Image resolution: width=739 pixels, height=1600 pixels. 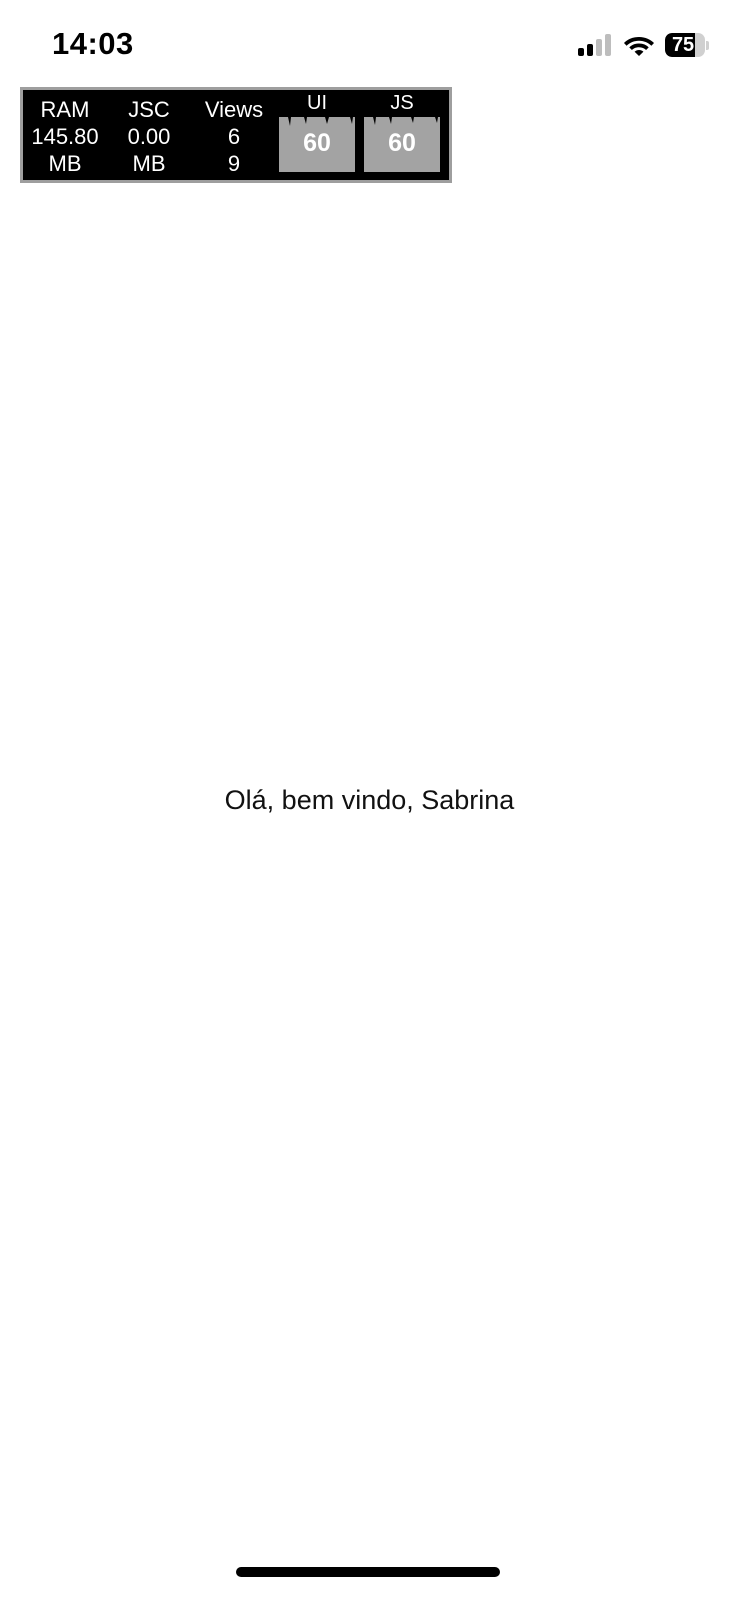 What do you see at coordinates (368, 1572) in the screenshot?
I see `home-indicator` at bounding box center [368, 1572].